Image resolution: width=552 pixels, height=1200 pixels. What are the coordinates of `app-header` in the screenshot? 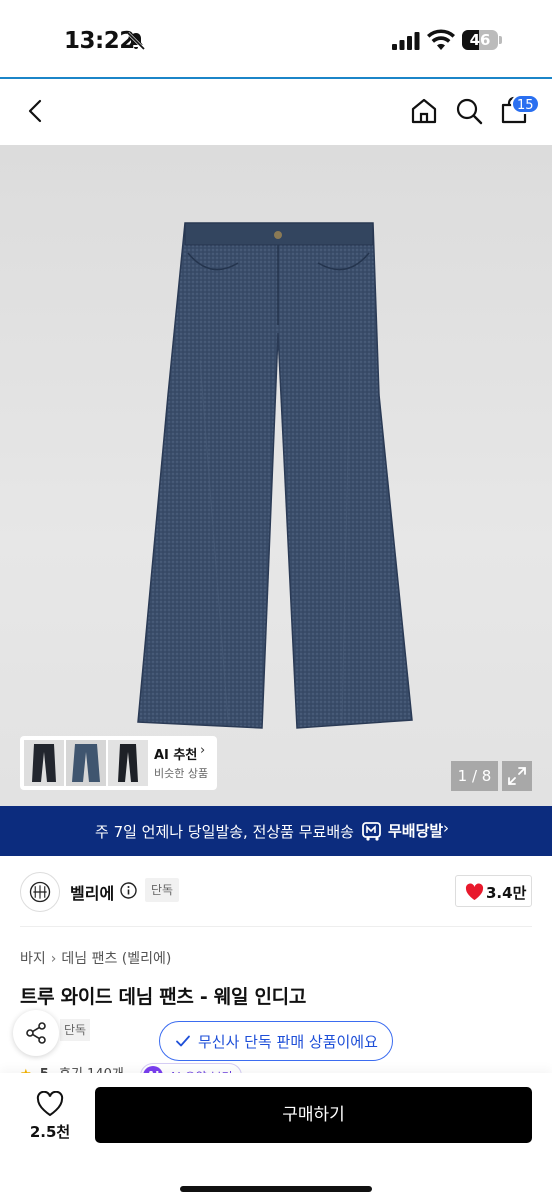 It's located at (276, 112).